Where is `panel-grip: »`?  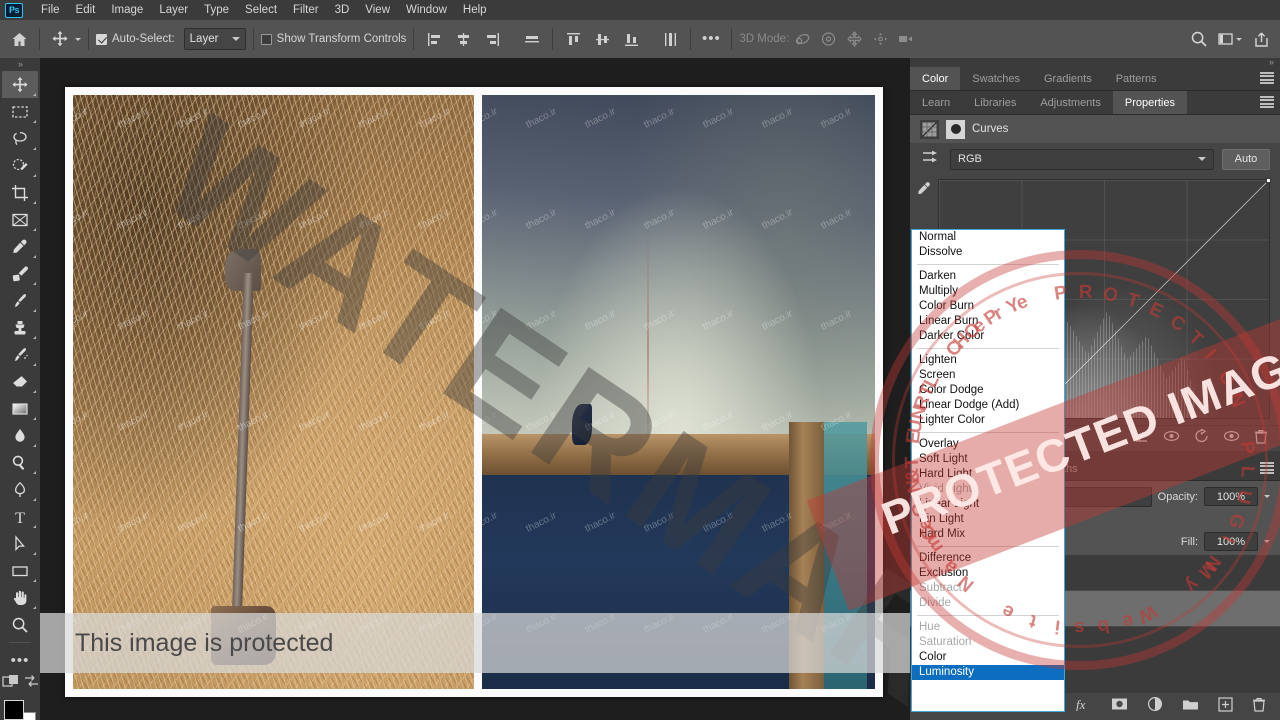
panel-grip: » is located at coordinates (20, 64).